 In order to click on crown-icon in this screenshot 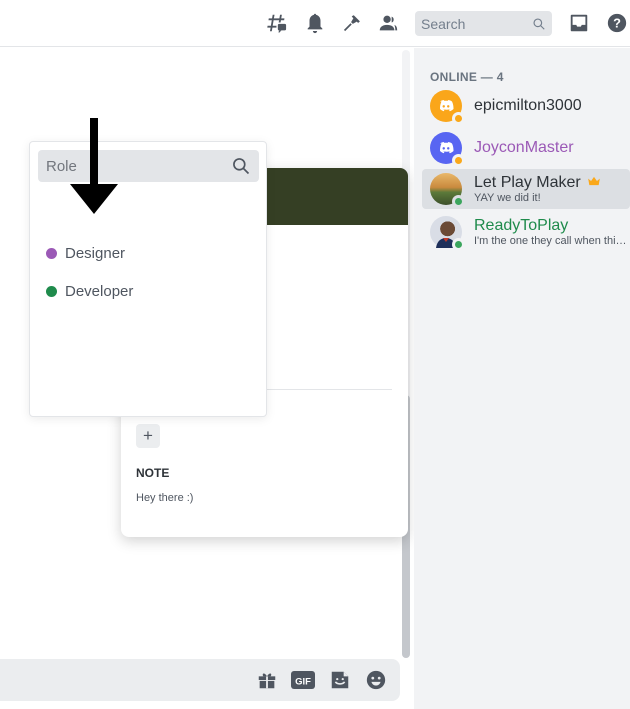, I will do `click(594, 180)`.